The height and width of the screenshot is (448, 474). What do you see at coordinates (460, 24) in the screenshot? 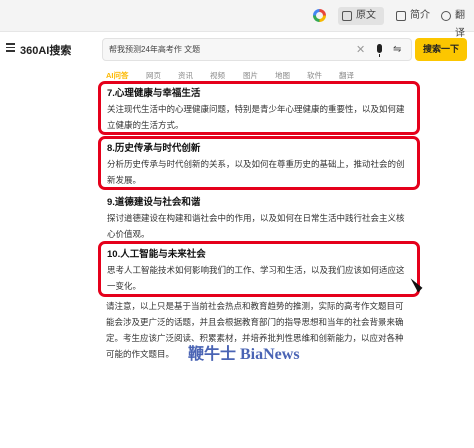
I see `translate-label: 翻译` at bounding box center [460, 24].